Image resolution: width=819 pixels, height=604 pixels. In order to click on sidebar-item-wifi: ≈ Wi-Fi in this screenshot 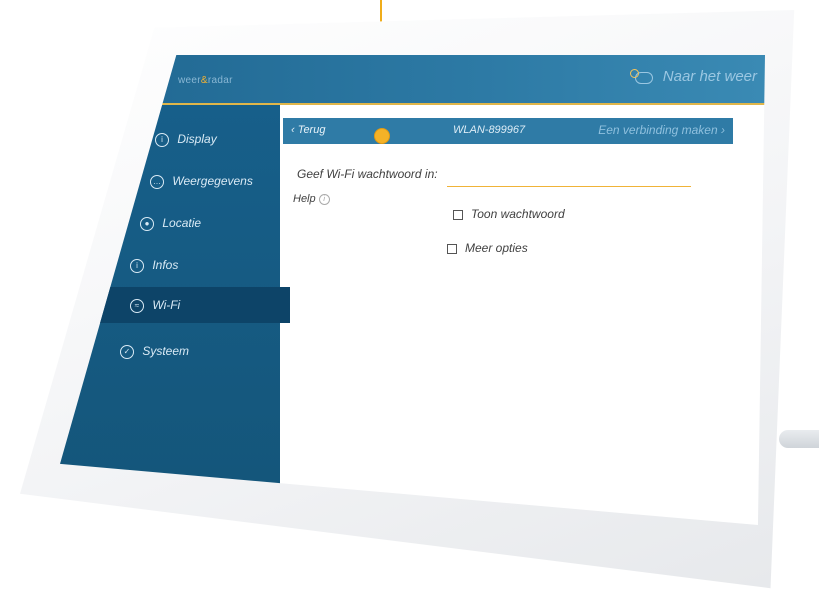, I will do `click(195, 305)`.